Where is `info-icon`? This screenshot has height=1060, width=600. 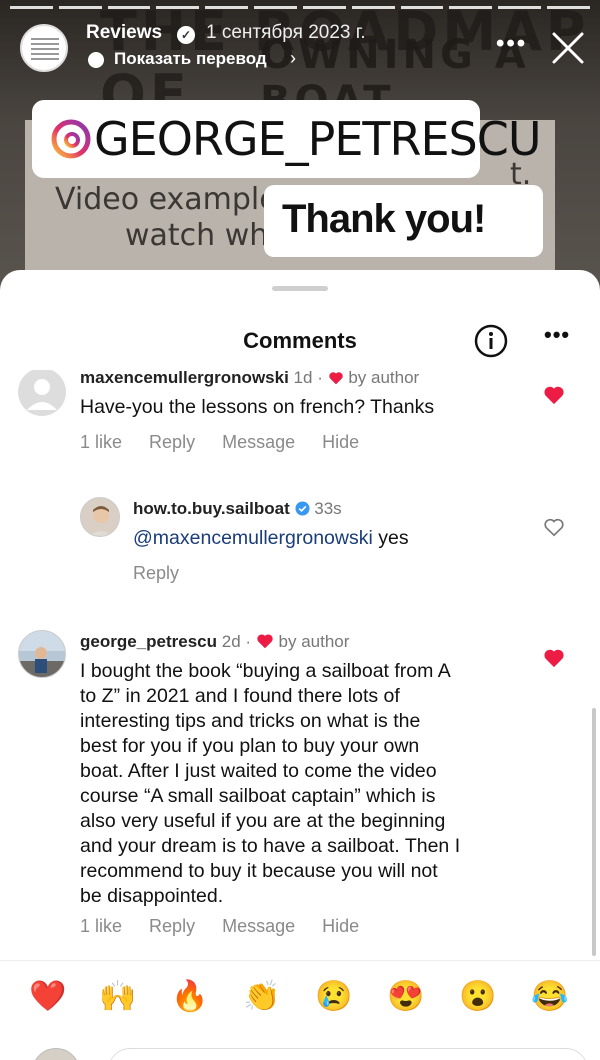 info-icon is located at coordinates (491, 341).